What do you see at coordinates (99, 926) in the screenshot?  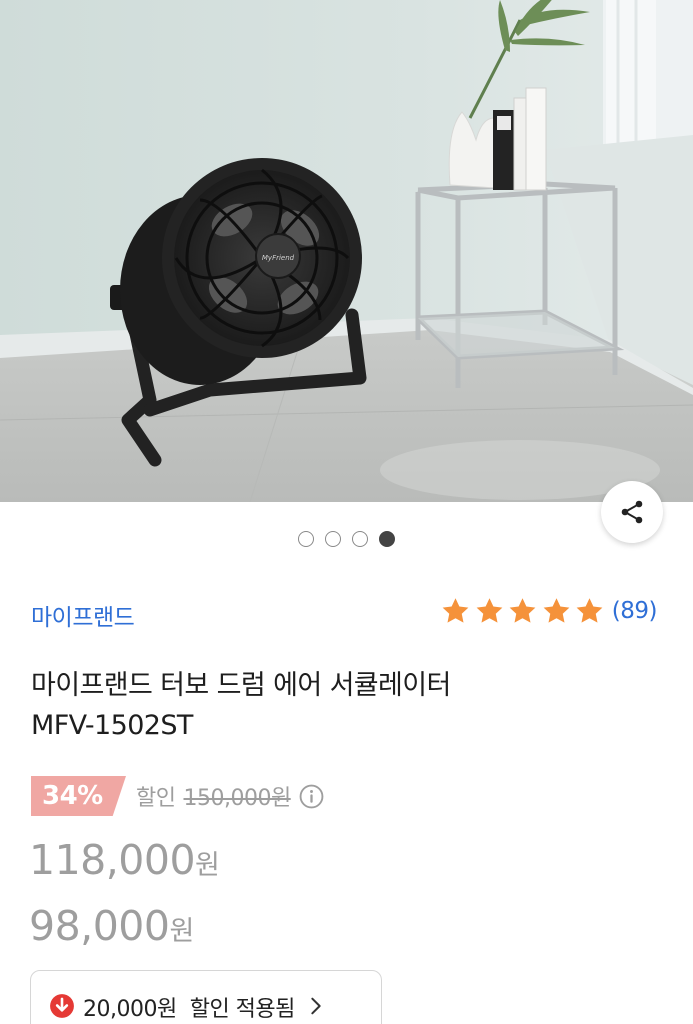 I see `price-discounted-value: 98,000` at bounding box center [99, 926].